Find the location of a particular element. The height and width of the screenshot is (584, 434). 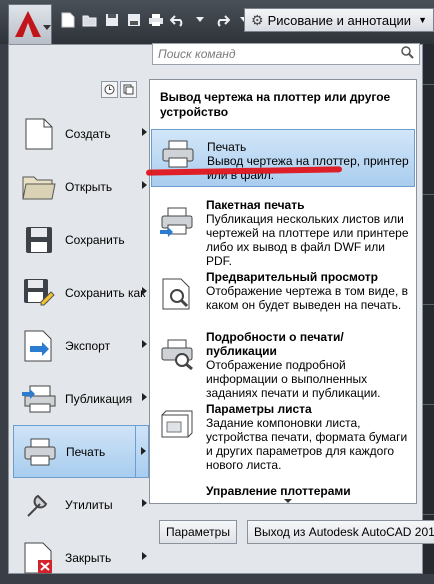

open-icon is located at coordinates (90, 20).